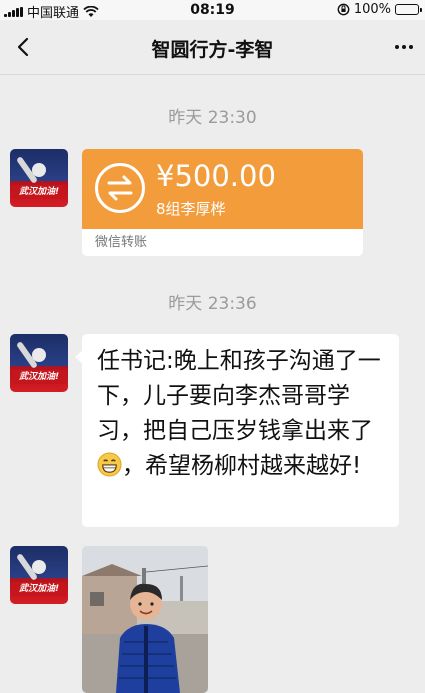 This screenshot has width=425, height=693. What do you see at coordinates (216, 176) in the screenshot?
I see `transfer-amount: ¥500.00` at bounding box center [216, 176].